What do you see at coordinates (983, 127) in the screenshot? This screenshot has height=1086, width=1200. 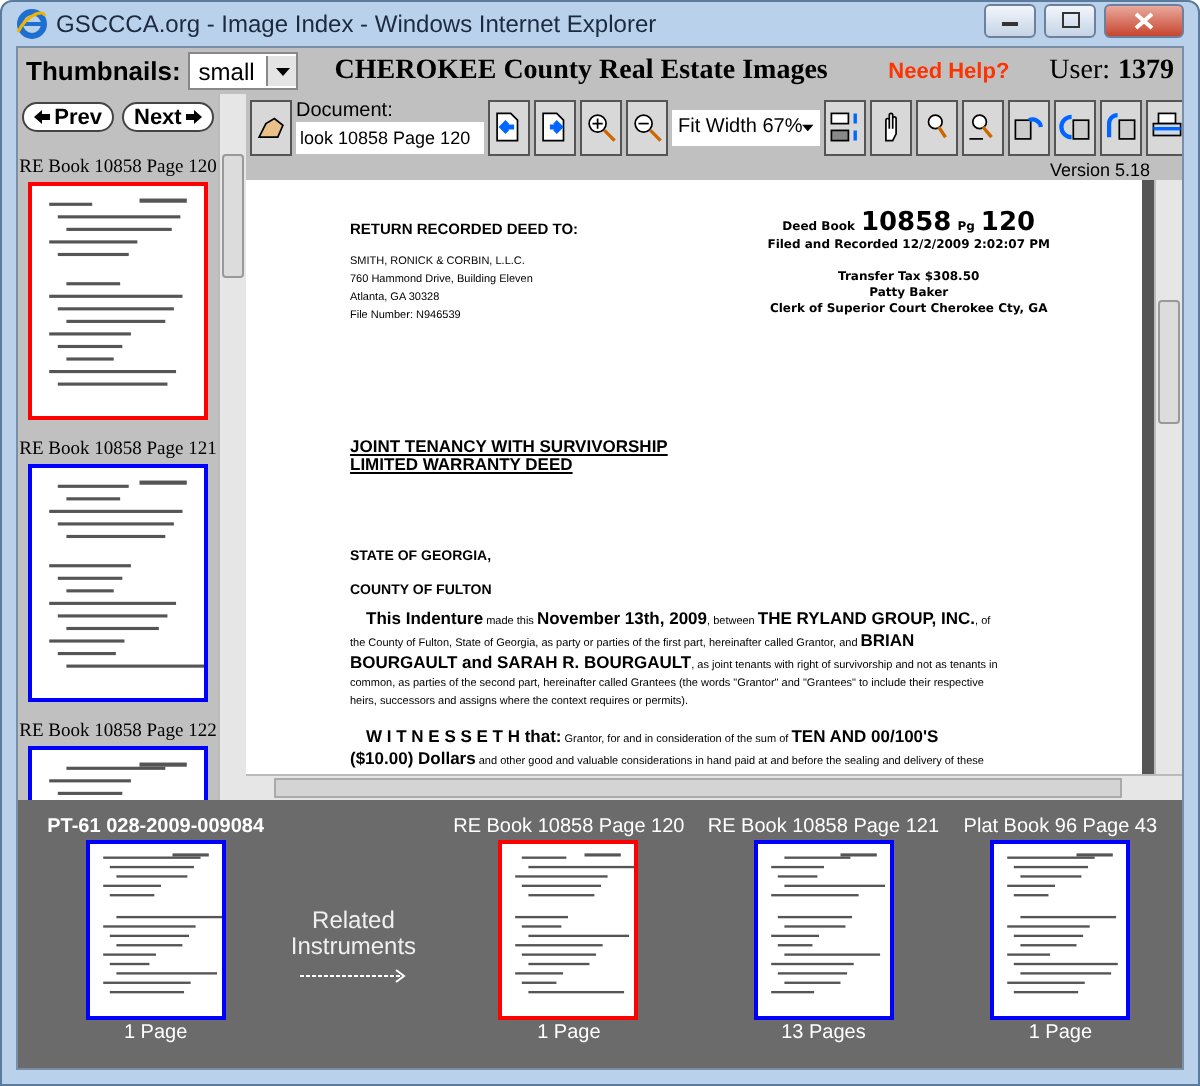 I see `magnify-button` at bounding box center [983, 127].